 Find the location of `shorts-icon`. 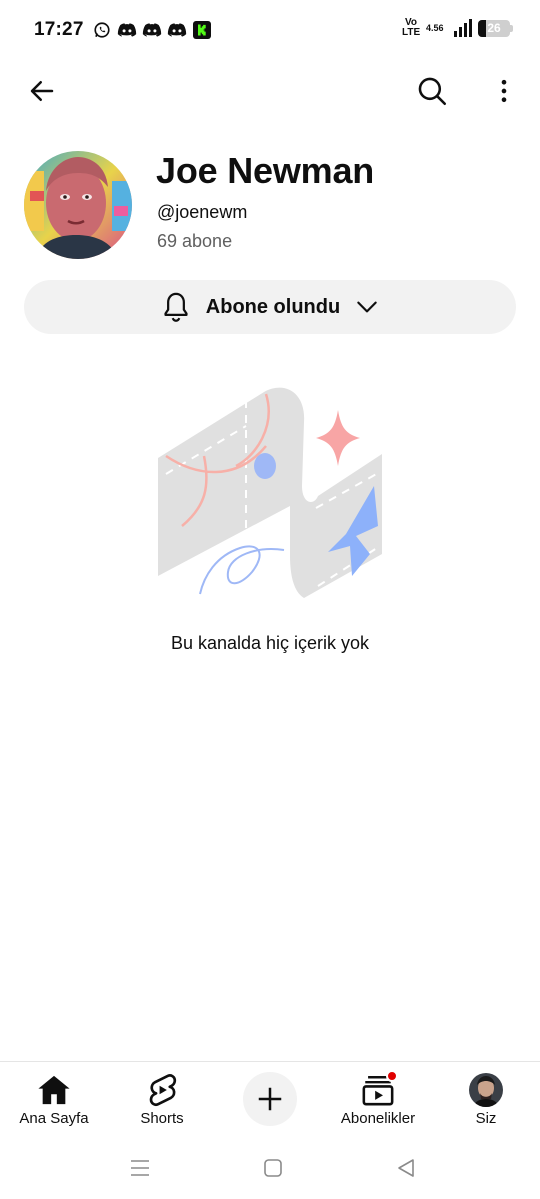

shorts-icon is located at coordinates (162, 1090).